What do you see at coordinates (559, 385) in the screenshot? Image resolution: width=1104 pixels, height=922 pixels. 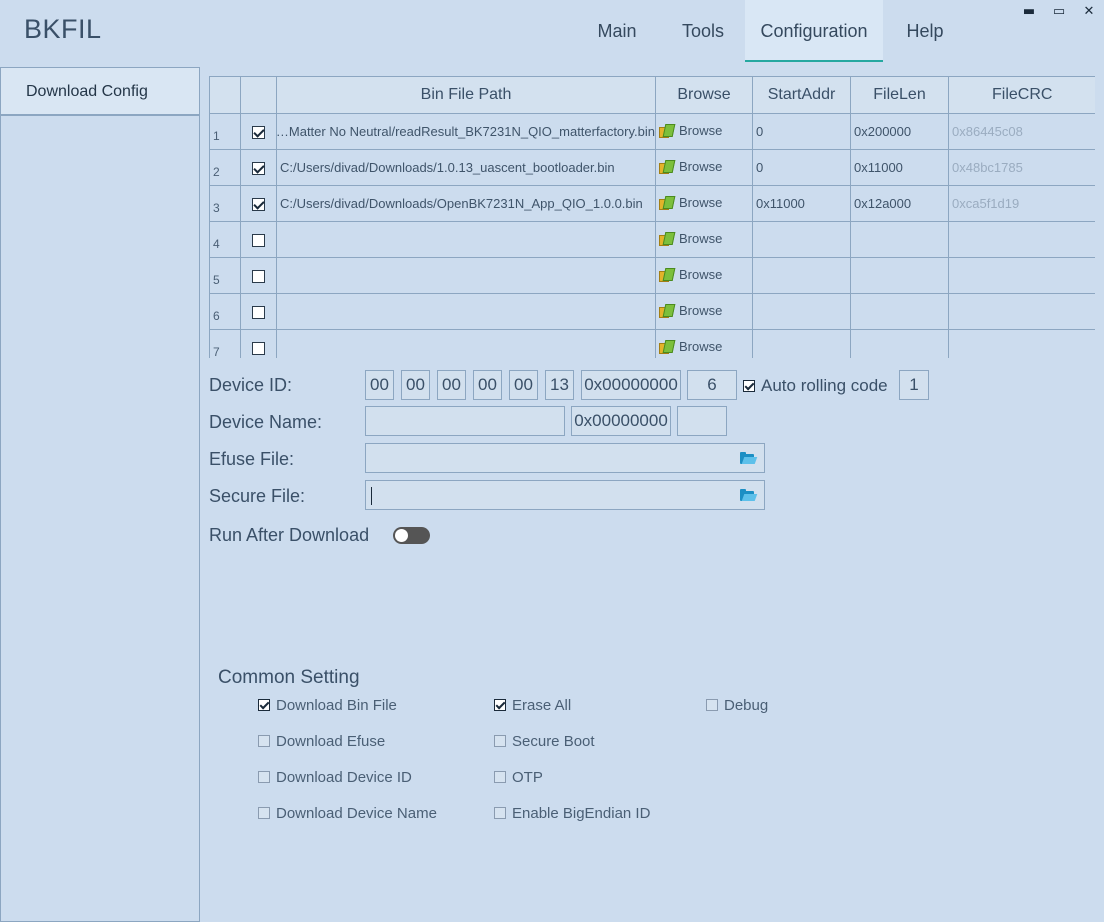 I see `device-id-byte-6: 13` at bounding box center [559, 385].